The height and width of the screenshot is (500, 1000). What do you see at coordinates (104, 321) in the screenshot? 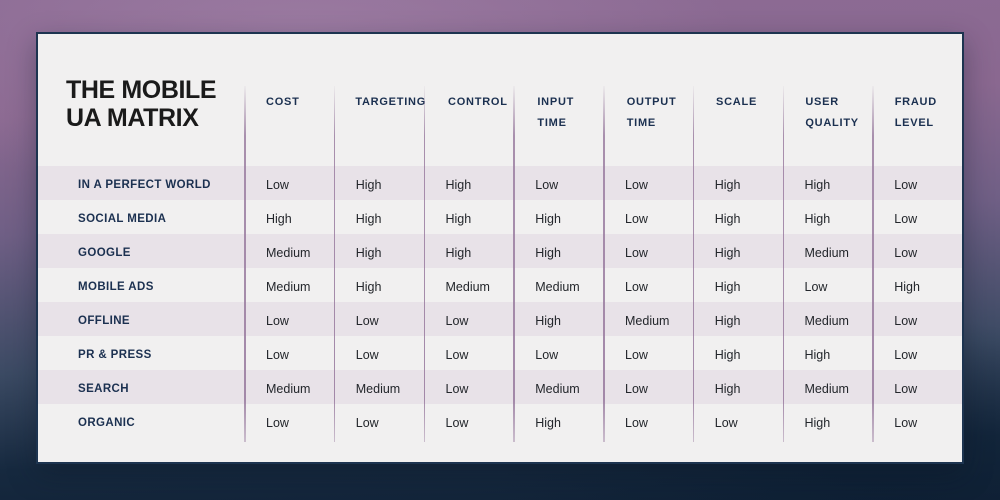
I see `row-label-offline: OFFLINE` at bounding box center [104, 321].